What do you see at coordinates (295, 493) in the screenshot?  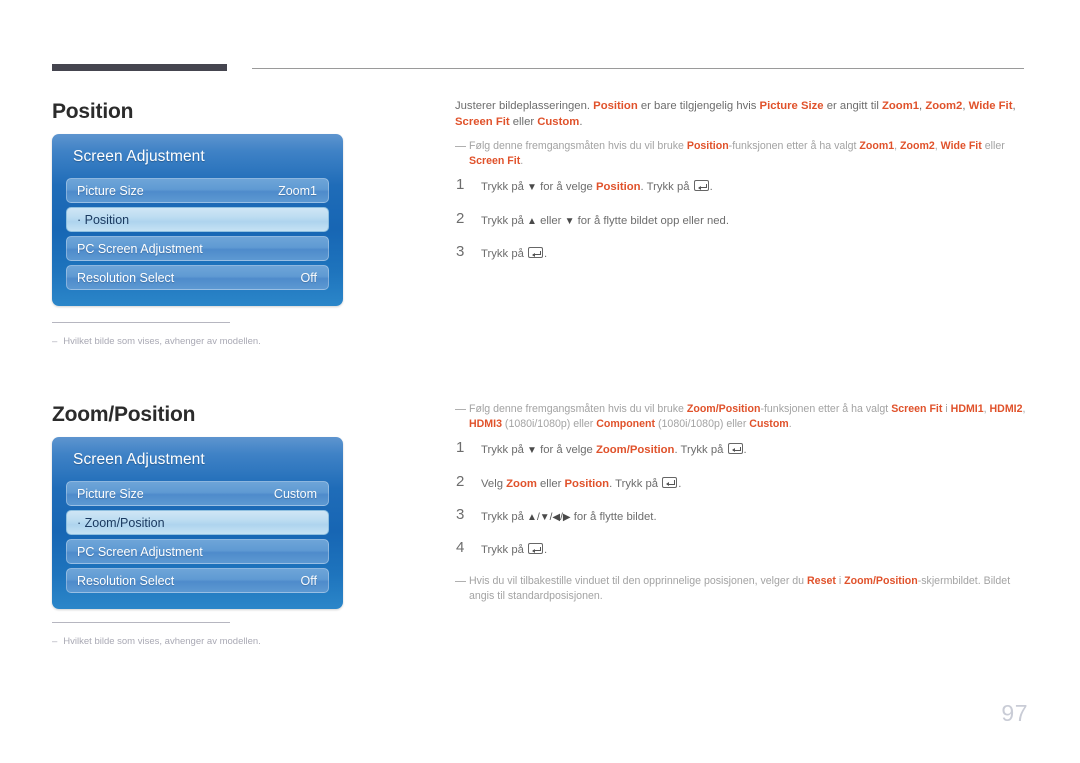 I see `osd-row-value: Custom` at bounding box center [295, 493].